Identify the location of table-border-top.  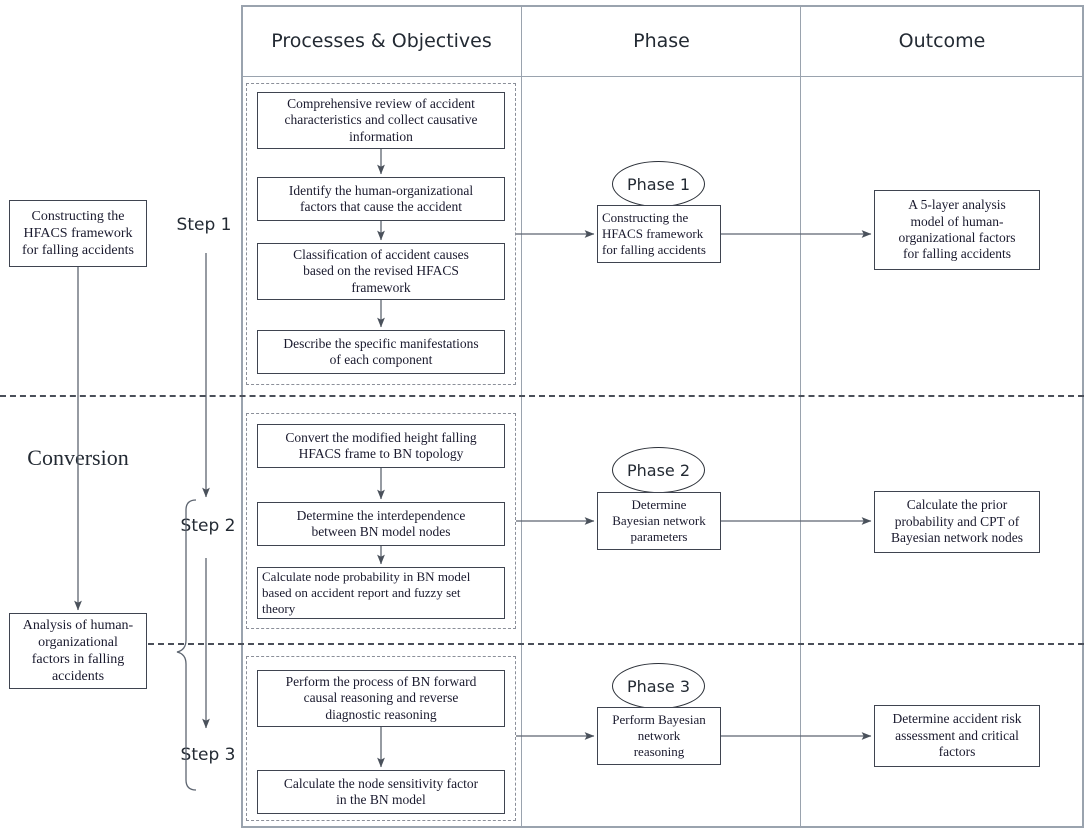
(662, 6).